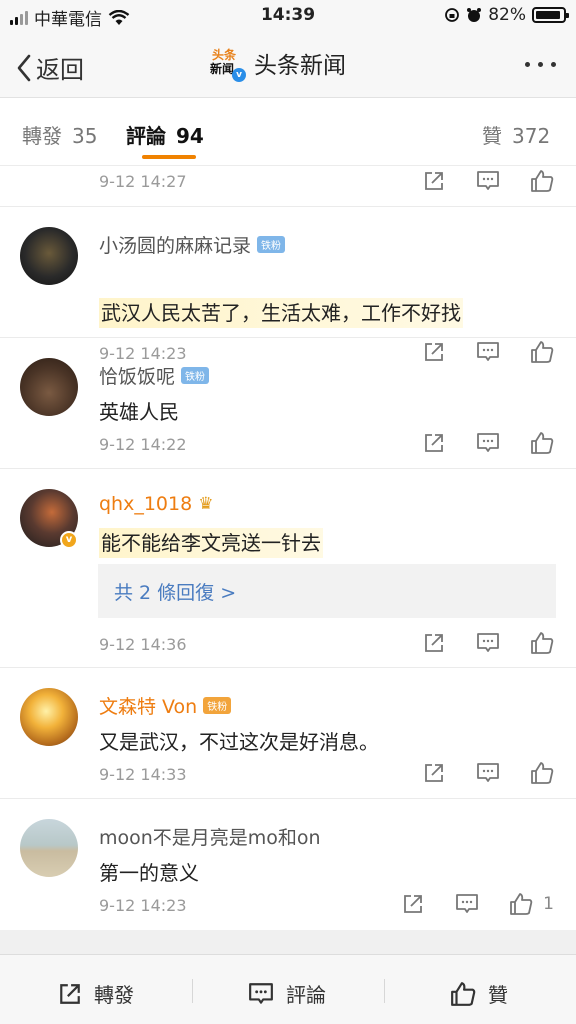  What do you see at coordinates (479, 993) in the screenshot?
I see `like-button: 贊` at bounding box center [479, 993].